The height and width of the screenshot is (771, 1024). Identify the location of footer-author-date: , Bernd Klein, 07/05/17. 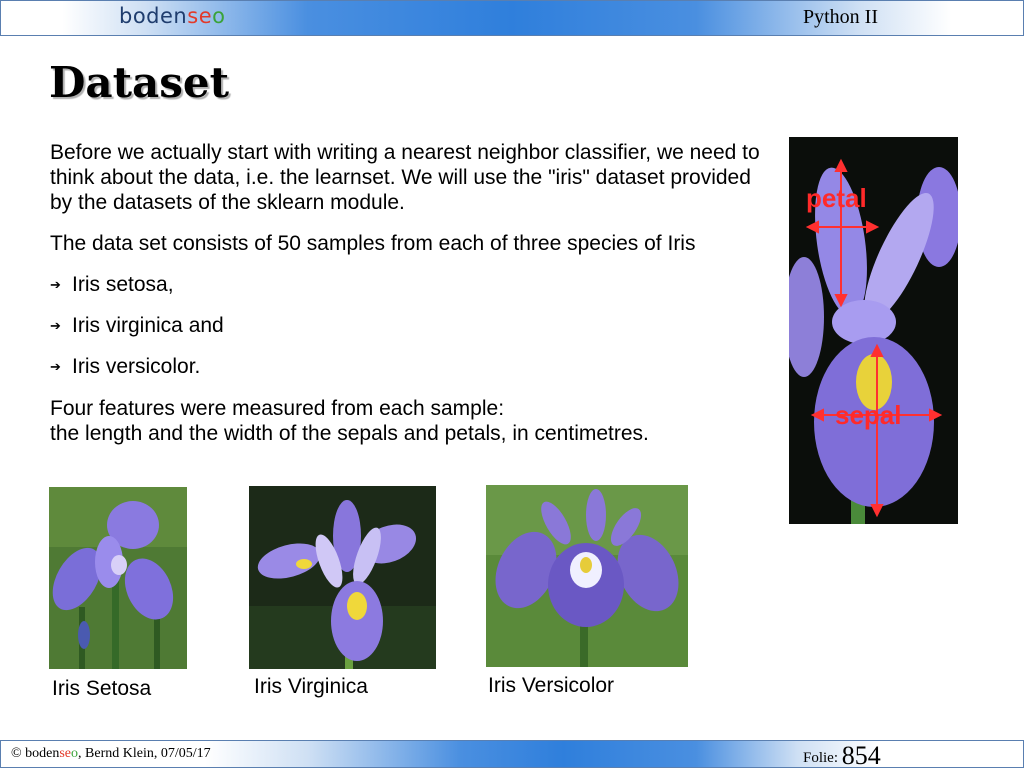
(144, 753).